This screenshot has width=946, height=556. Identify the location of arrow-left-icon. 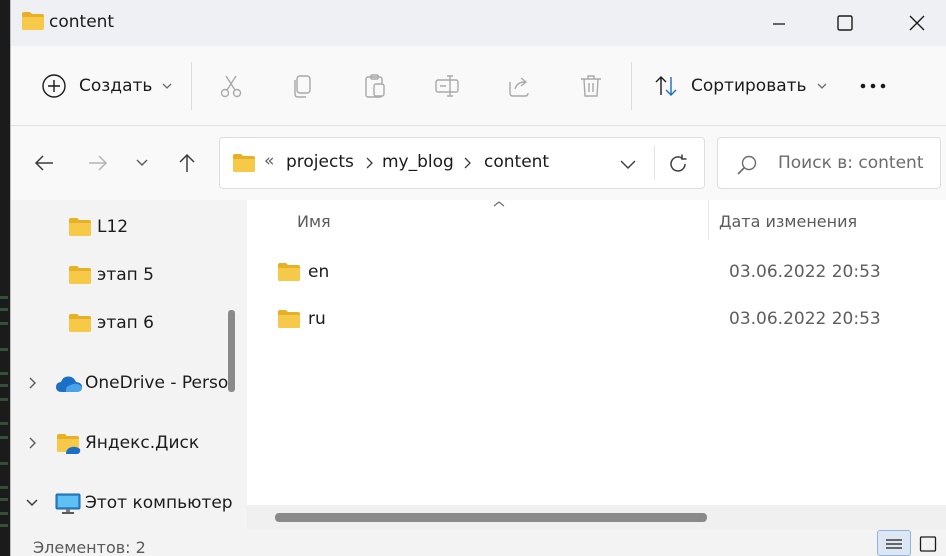
(43, 163).